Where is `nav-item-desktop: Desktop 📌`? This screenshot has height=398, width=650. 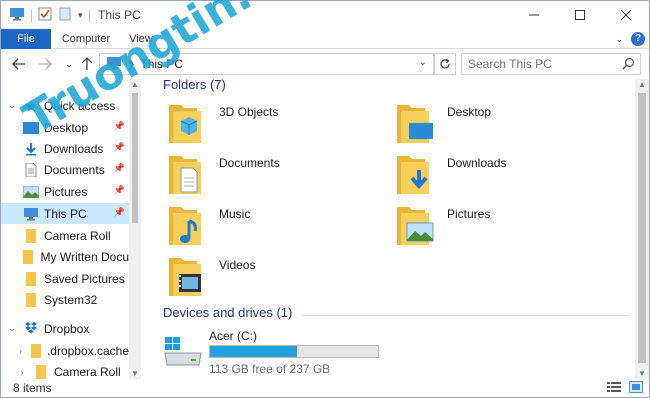
nav-item-desktop: Desktop 📌 is located at coordinates (65, 127).